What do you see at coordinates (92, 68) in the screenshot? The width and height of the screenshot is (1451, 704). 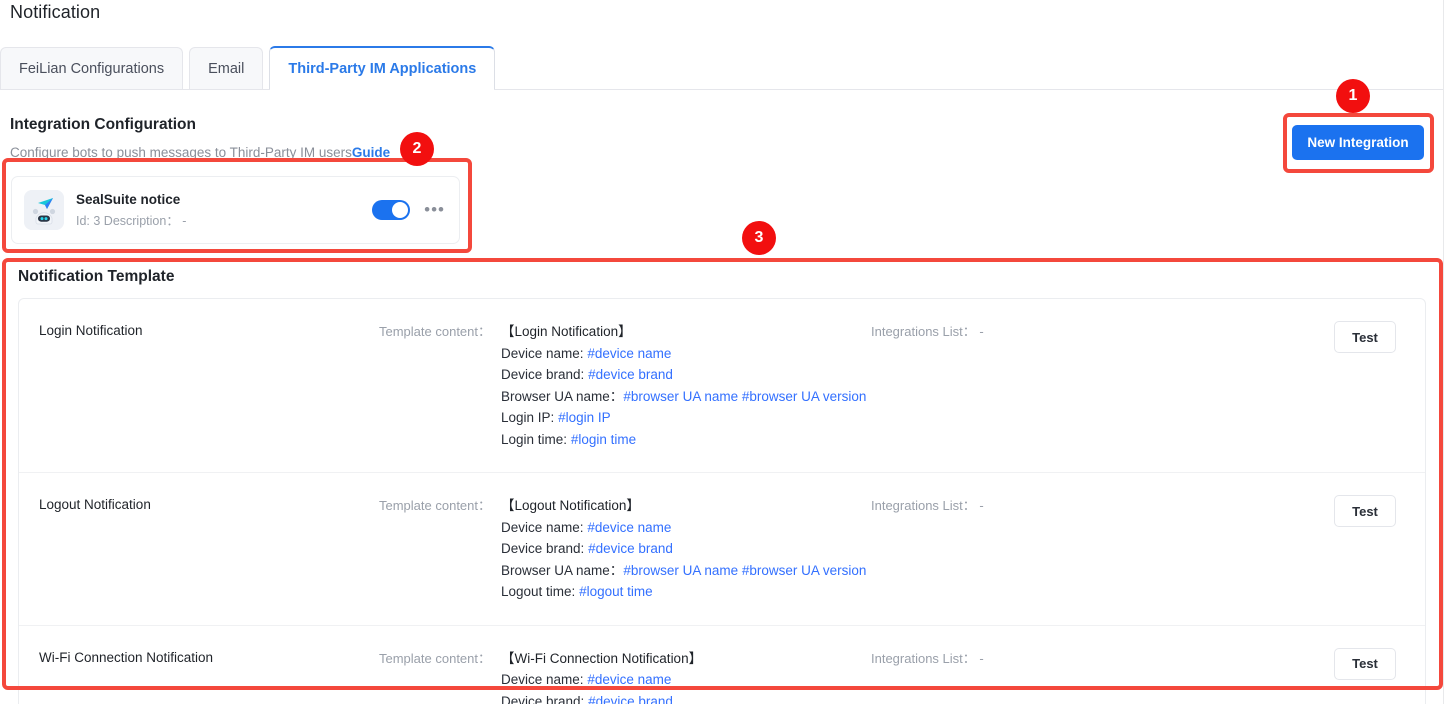 I see `tab-feilian-configurations: FeiLian Configurations` at bounding box center [92, 68].